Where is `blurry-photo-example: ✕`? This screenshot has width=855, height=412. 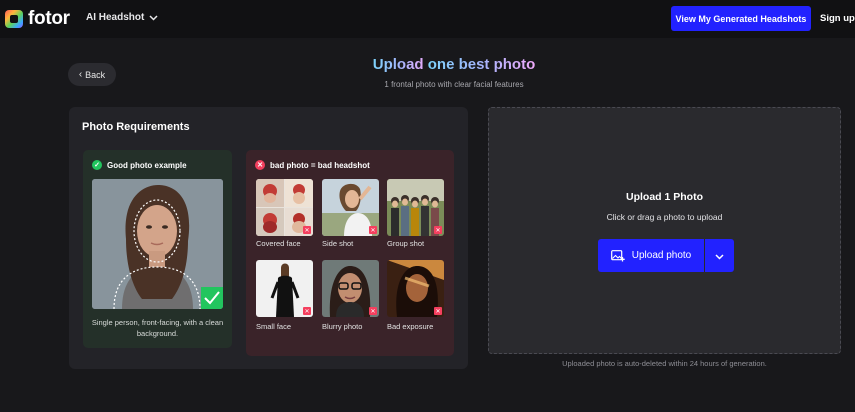
blurry-photo-example: ✕ is located at coordinates (350, 288).